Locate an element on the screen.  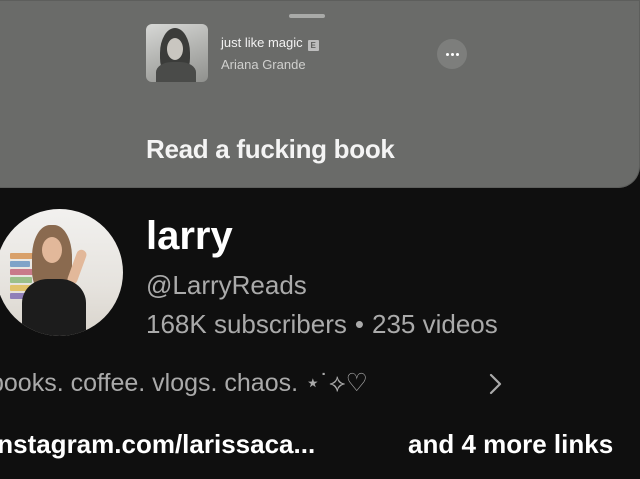
song-title: just like magic E is located at coordinates (270, 43).